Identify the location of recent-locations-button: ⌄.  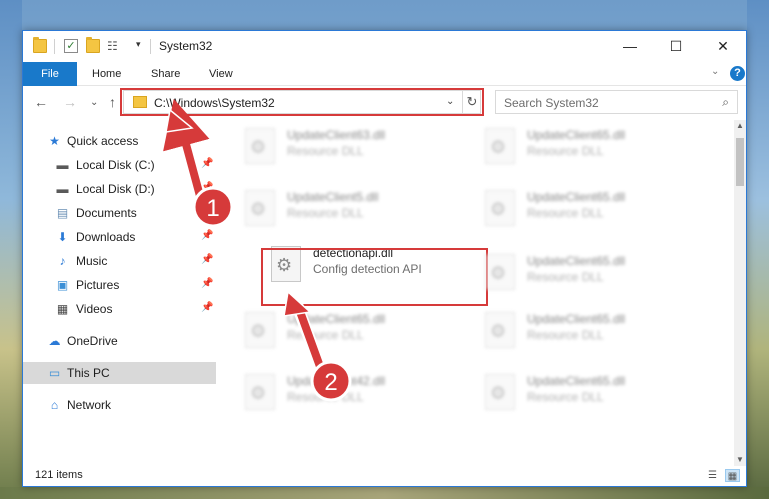
(94, 102).